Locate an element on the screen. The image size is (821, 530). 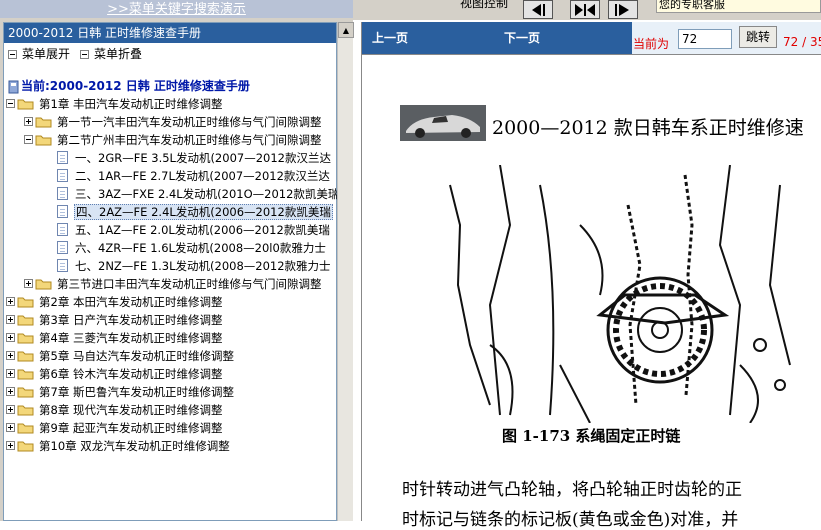
tree-item-label: 第2章 本田汽车发动机正时维修调整 is located at coordinates (131, 302).